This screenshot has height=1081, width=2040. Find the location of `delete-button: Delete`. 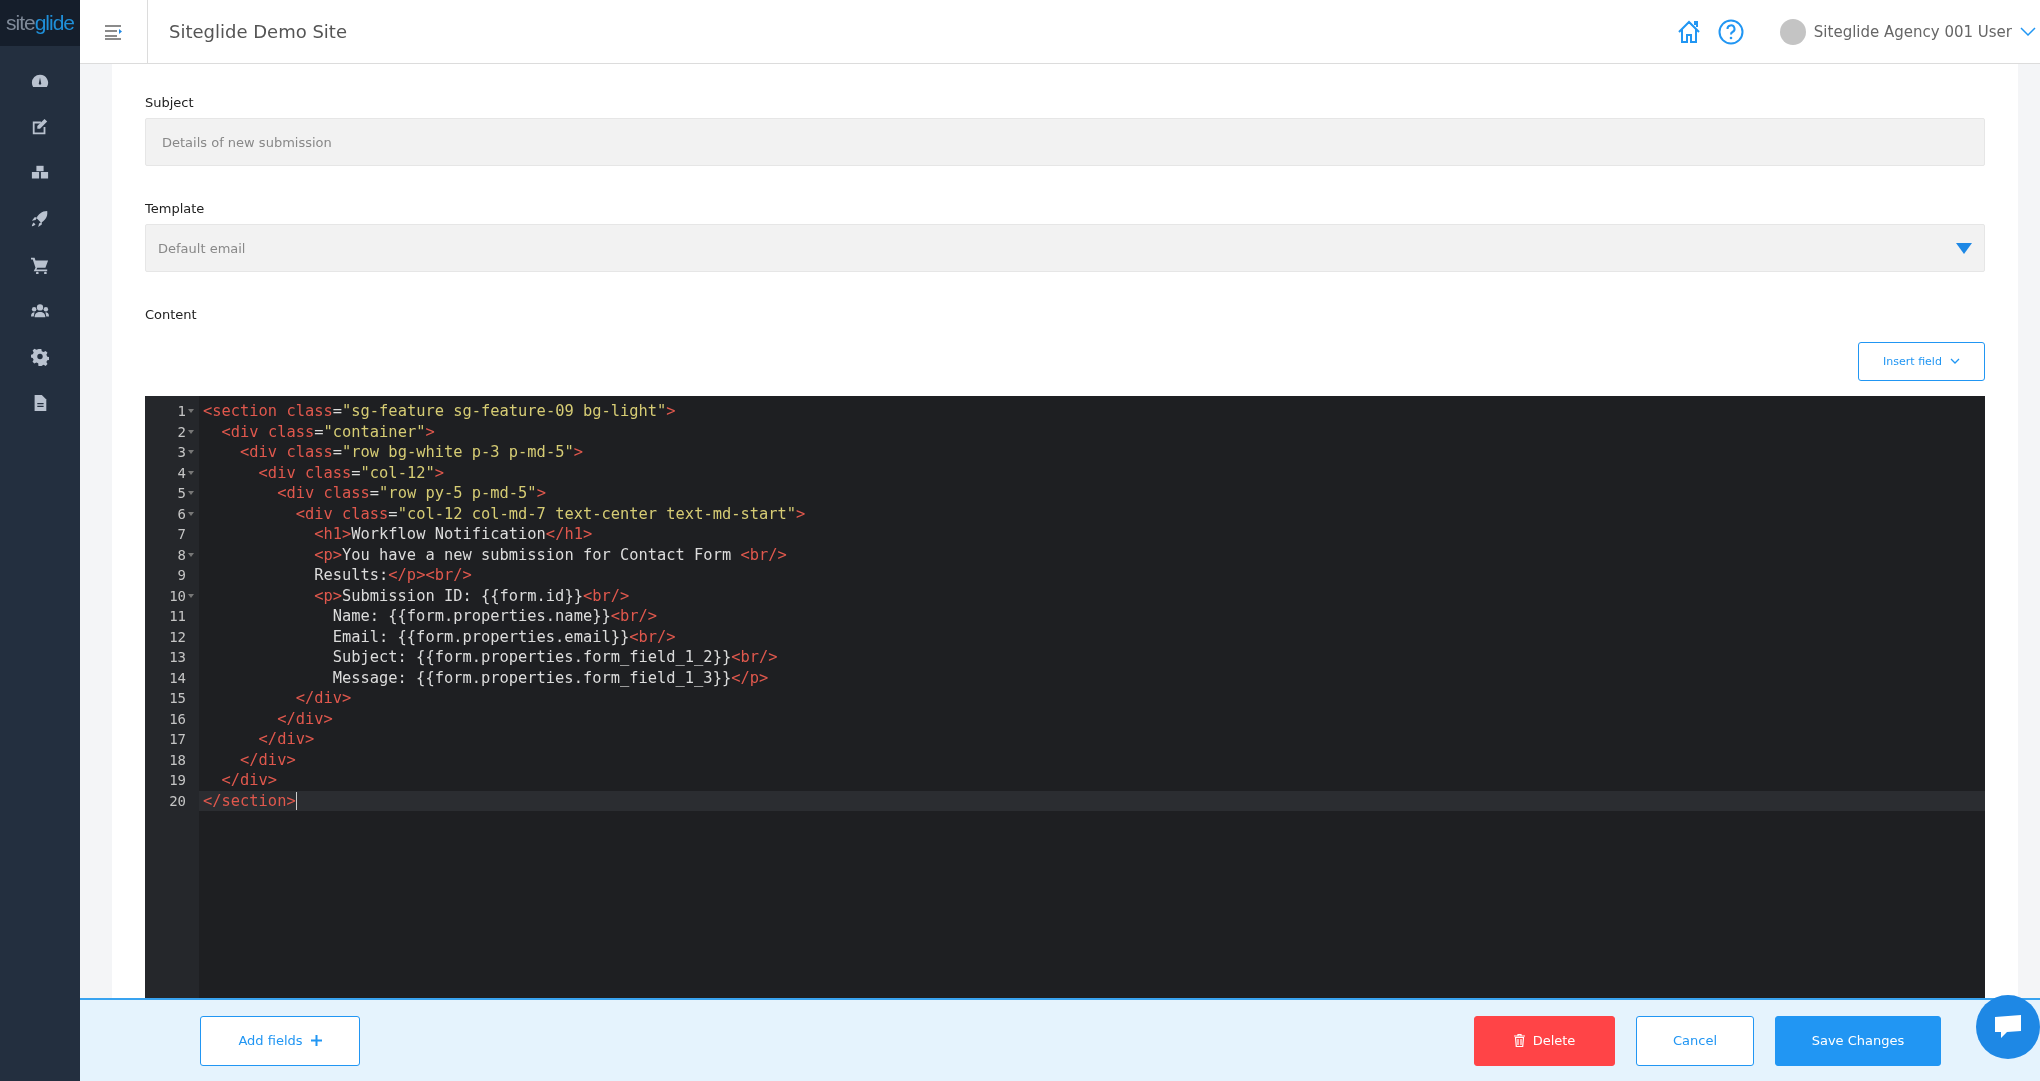

delete-button: Delete is located at coordinates (1544, 1040).